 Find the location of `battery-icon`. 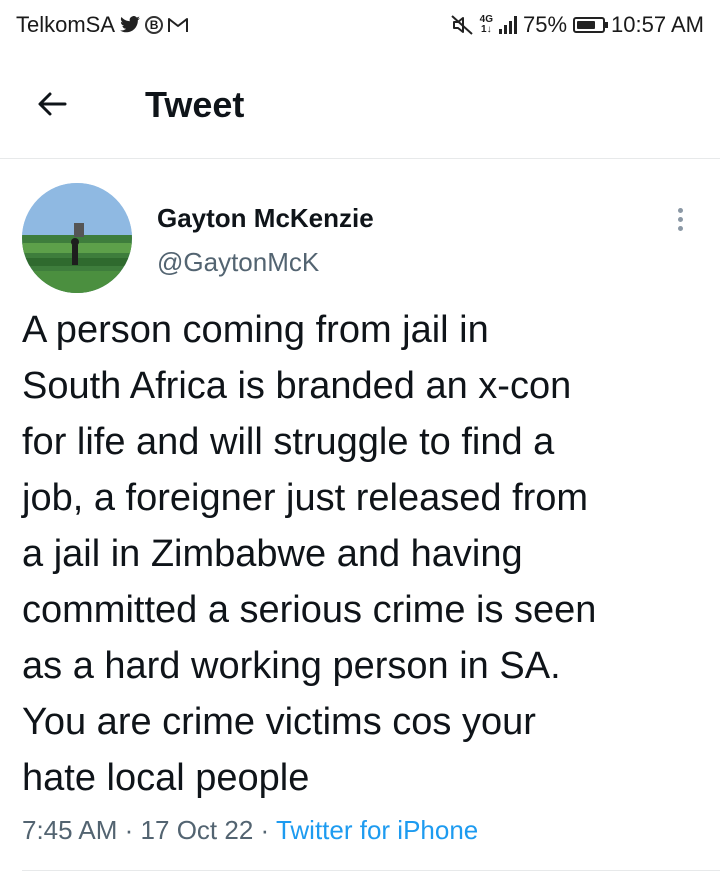

battery-icon is located at coordinates (591, 25).